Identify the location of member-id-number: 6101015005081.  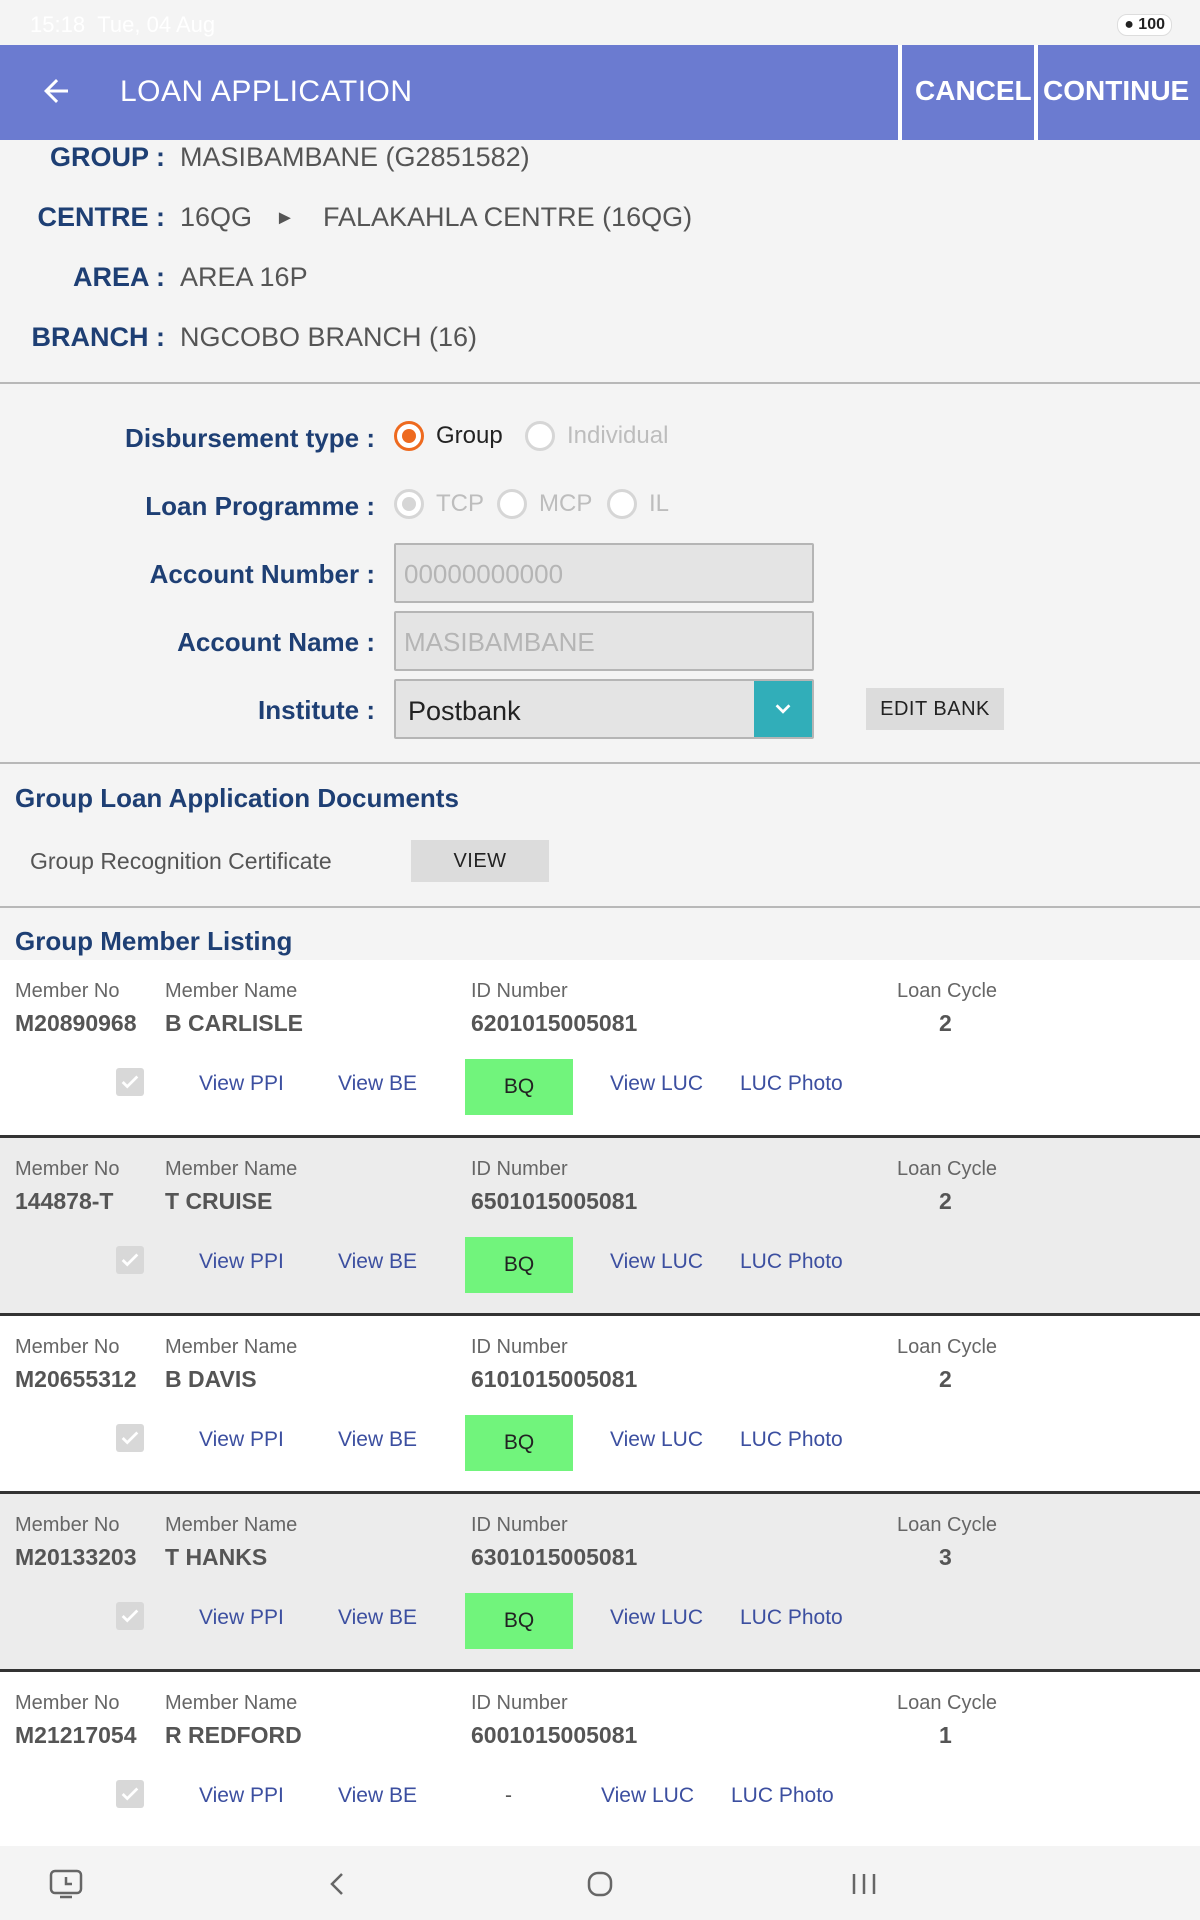
(554, 1379).